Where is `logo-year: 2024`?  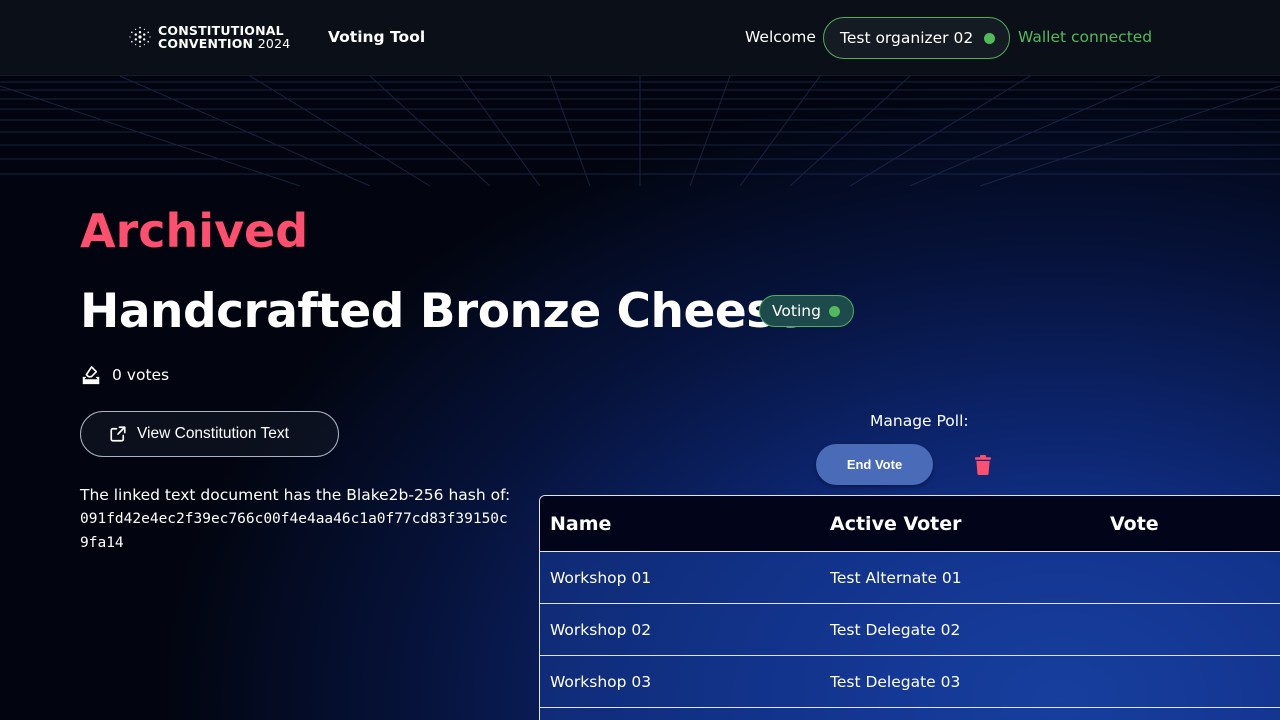
logo-year: 2024 is located at coordinates (274, 43).